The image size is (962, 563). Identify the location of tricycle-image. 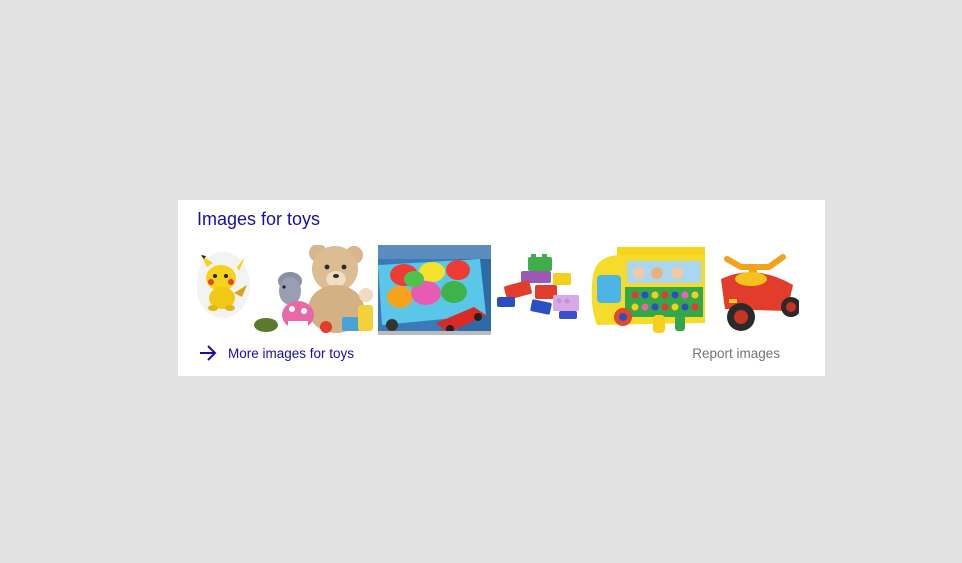
(755, 290).